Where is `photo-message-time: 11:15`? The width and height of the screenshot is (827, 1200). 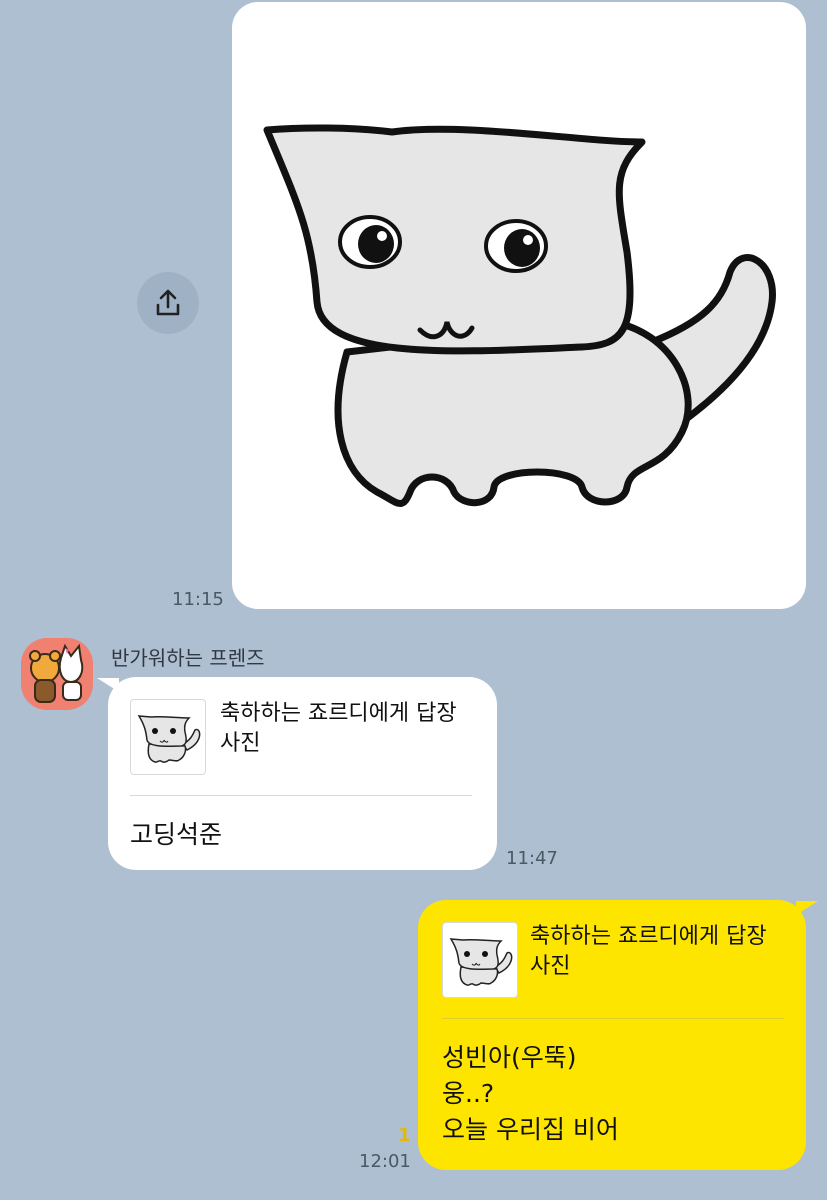
photo-message-time: 11:15 is located at coordinates (198, 599).